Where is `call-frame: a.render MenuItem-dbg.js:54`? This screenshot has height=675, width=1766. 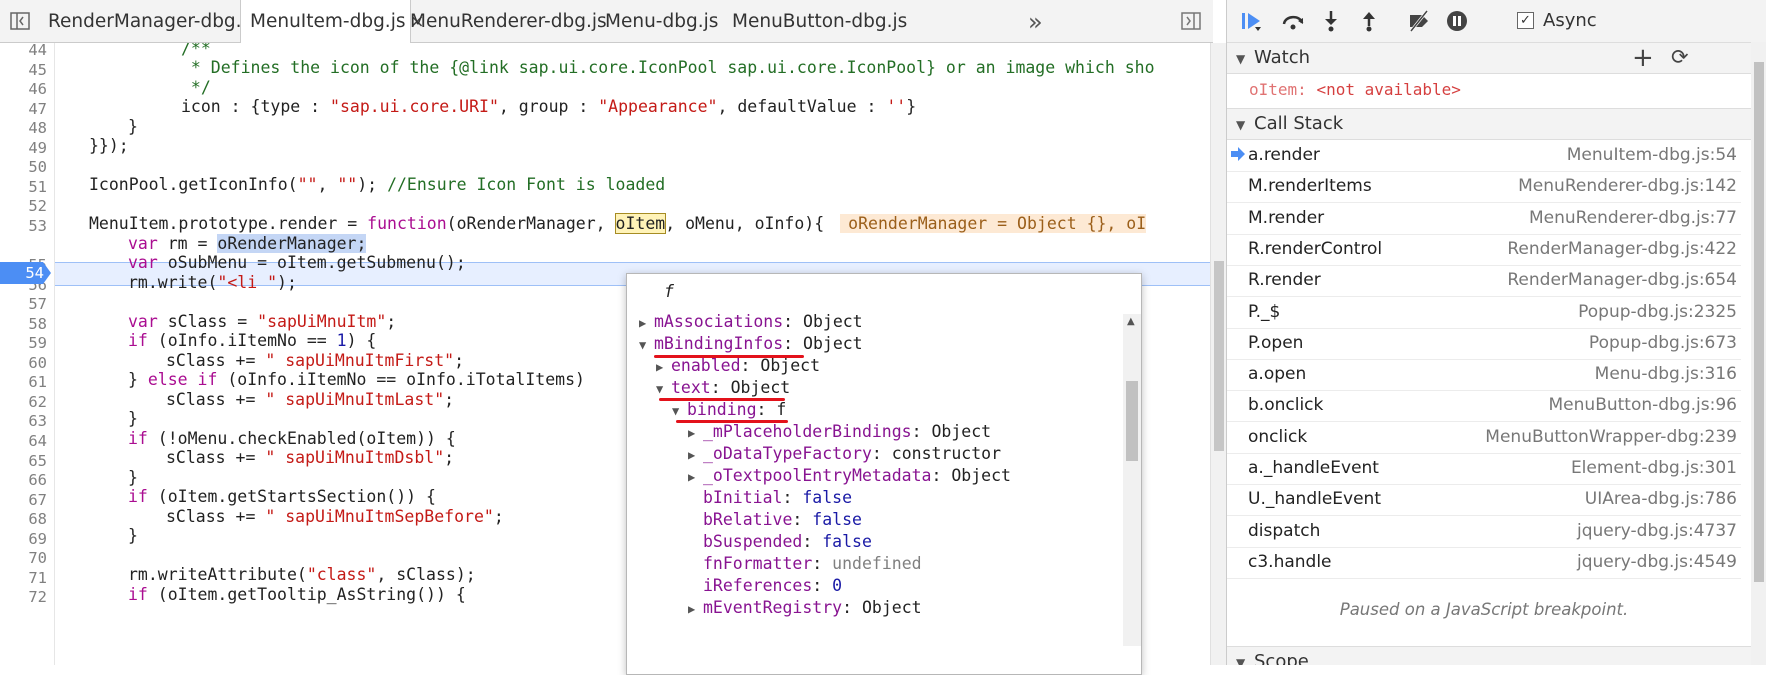 call-frame: a.render MenuItem-dbg.js:54 is located at coordinates (1484, 156).